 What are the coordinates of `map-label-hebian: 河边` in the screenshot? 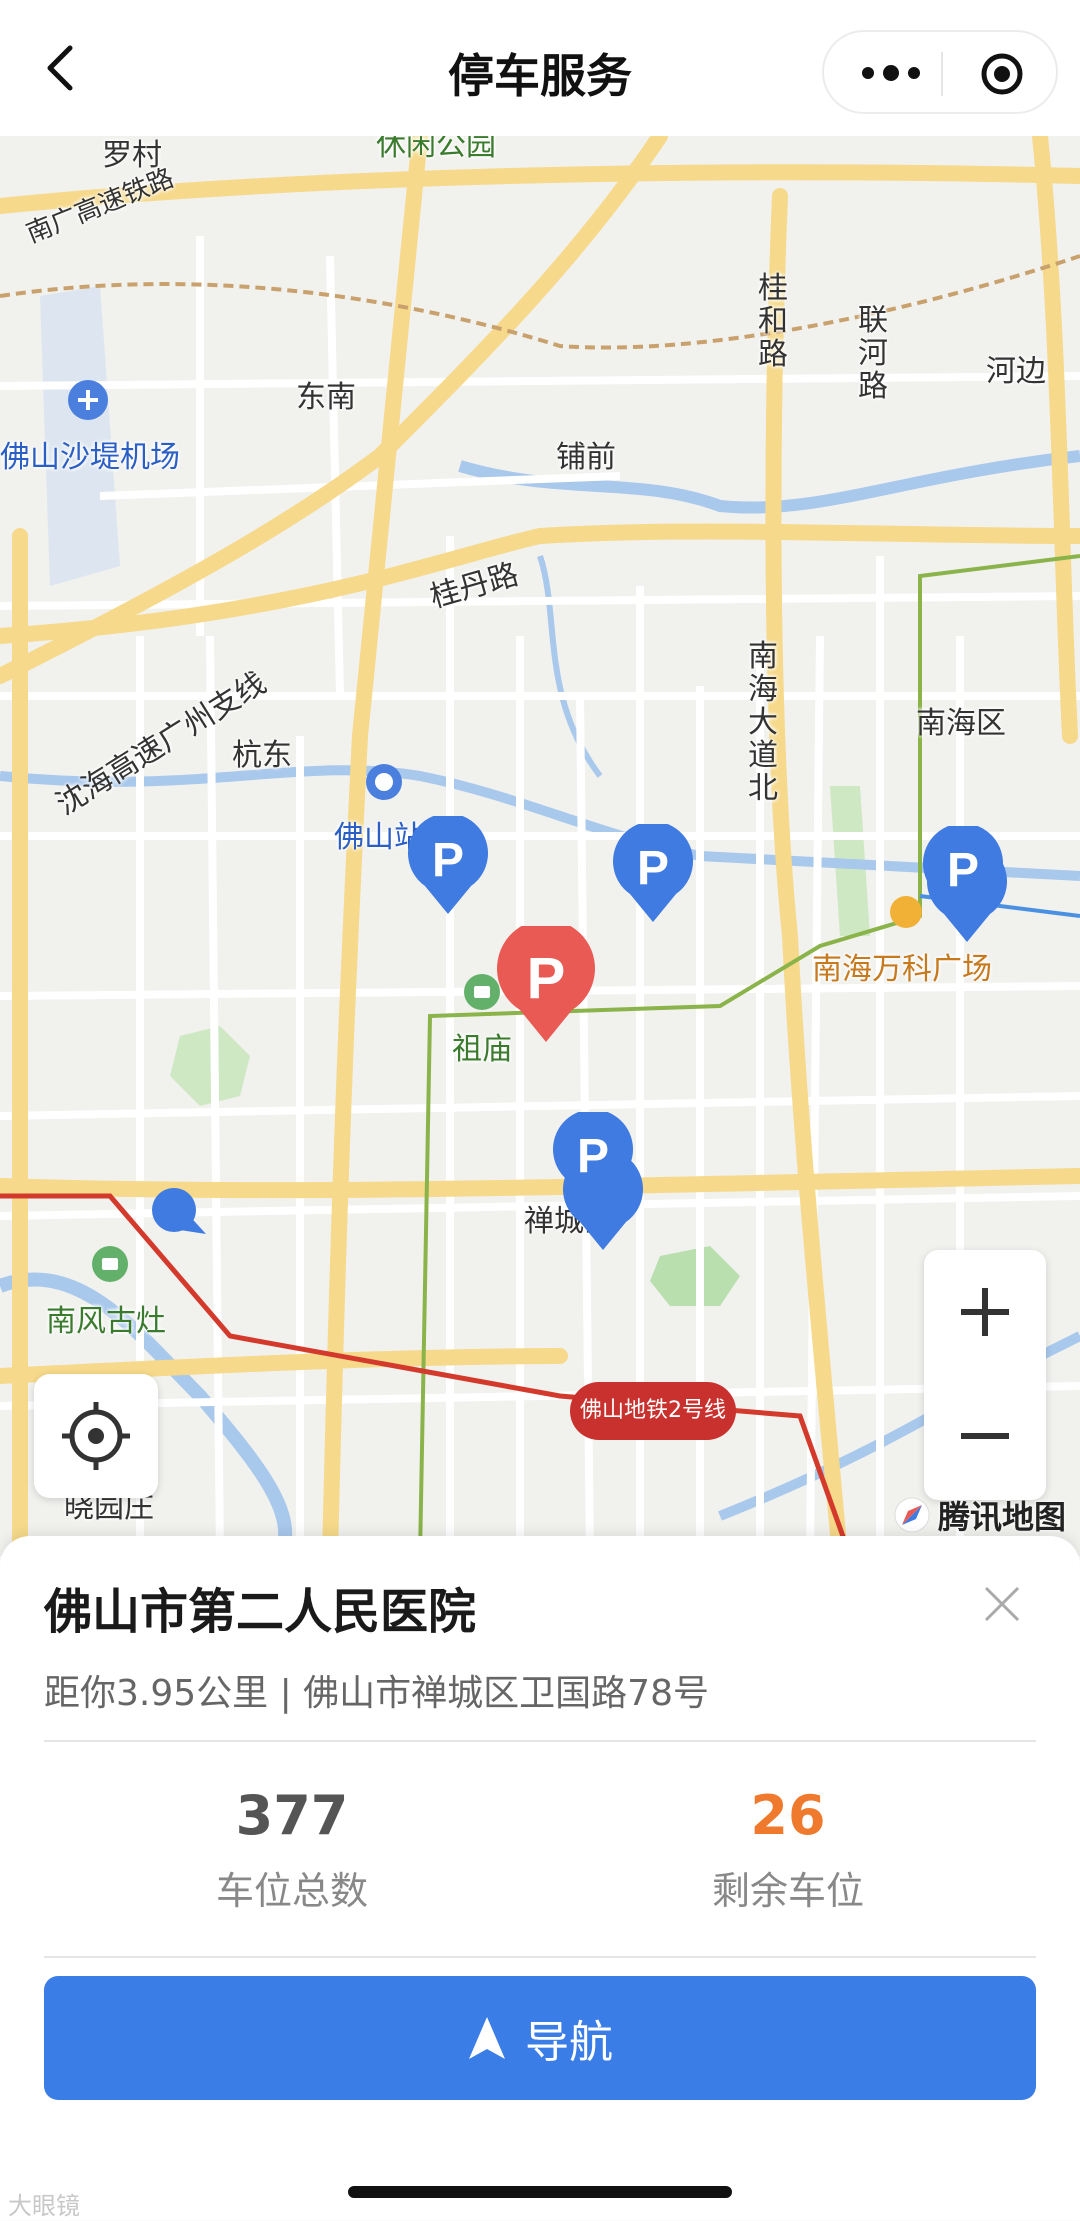 It's located at (1016, 371).